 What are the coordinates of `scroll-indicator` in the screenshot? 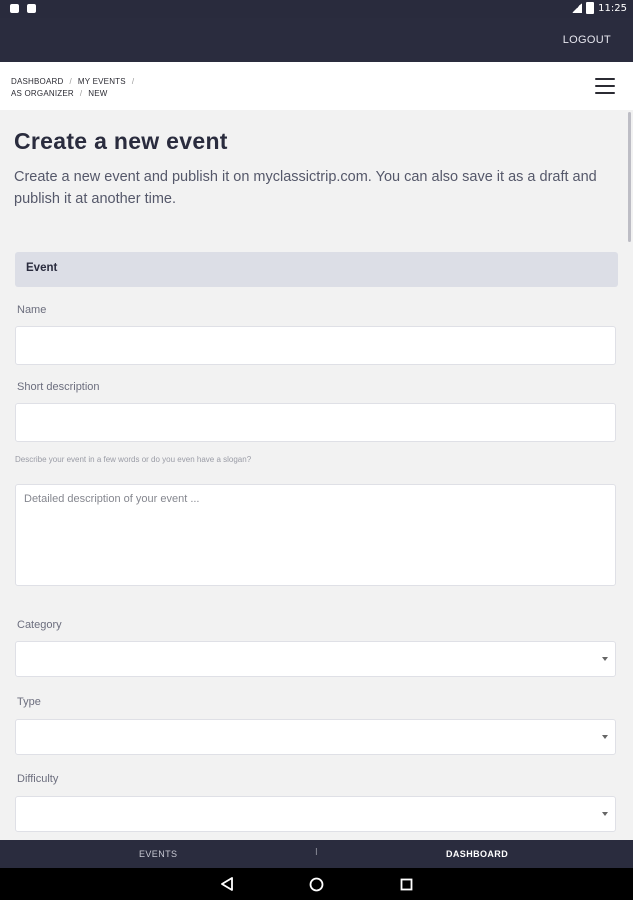 It's located at (629, 177).